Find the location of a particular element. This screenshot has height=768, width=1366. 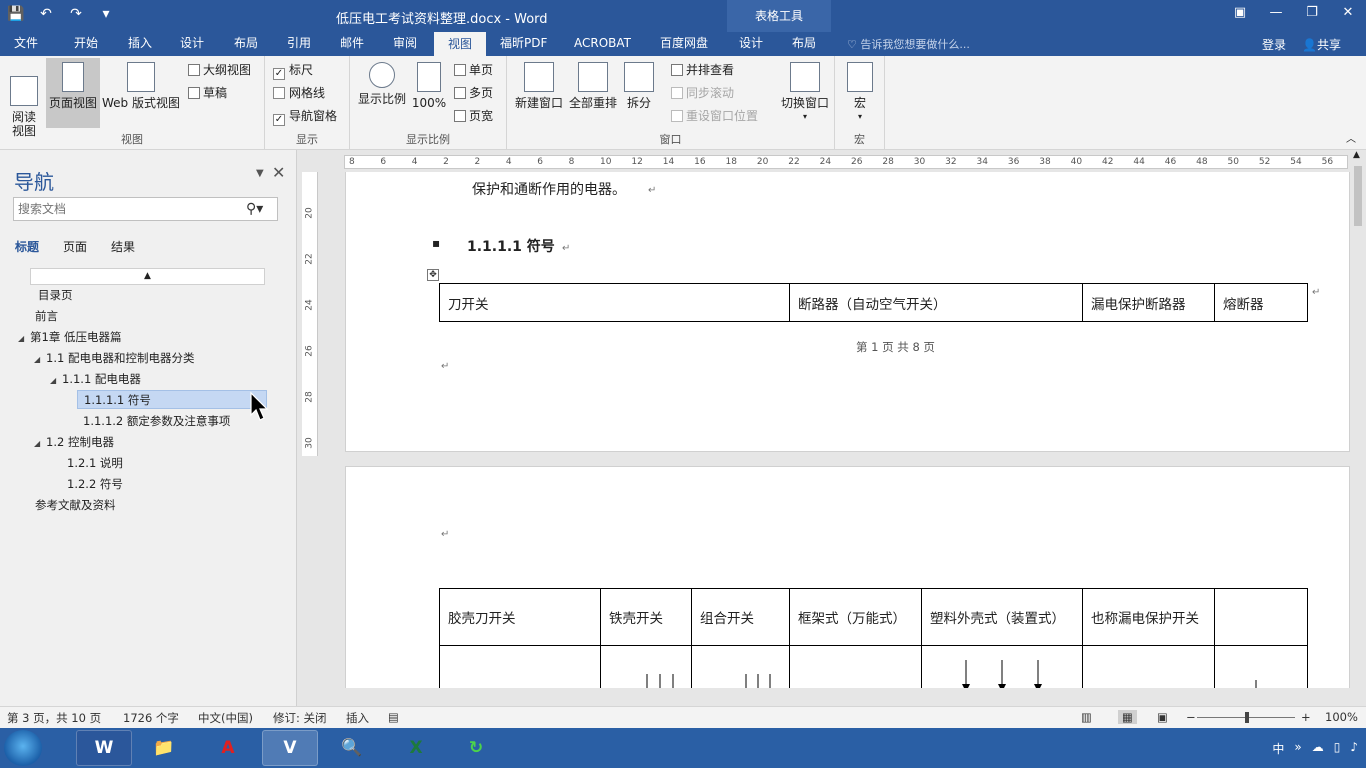

split-button: 拆分 is located at coordinates (639, 86).